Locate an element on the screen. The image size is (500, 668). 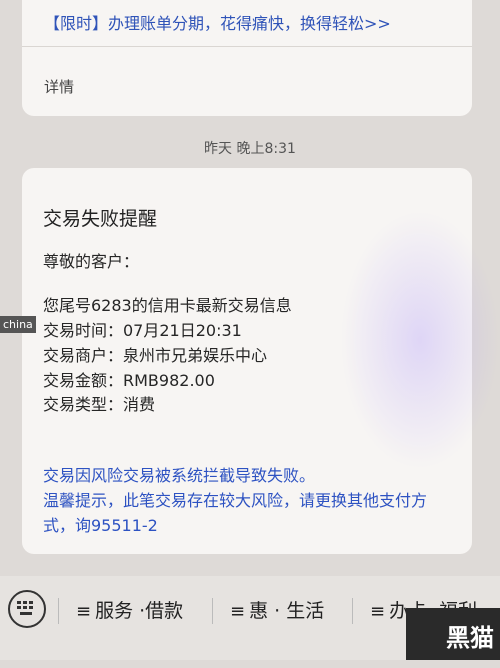
divider is located at coordinates (247, 46).